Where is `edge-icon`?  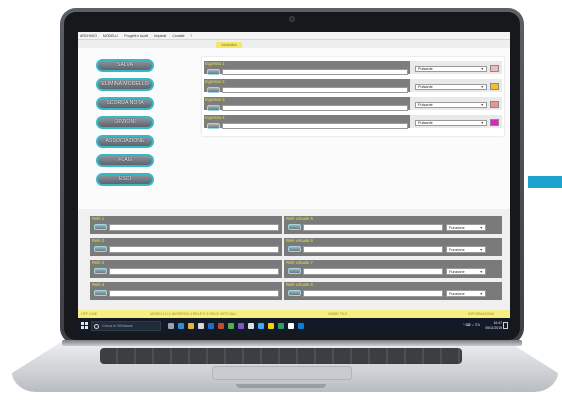 edge-icon is located at coordinates (181, 326).